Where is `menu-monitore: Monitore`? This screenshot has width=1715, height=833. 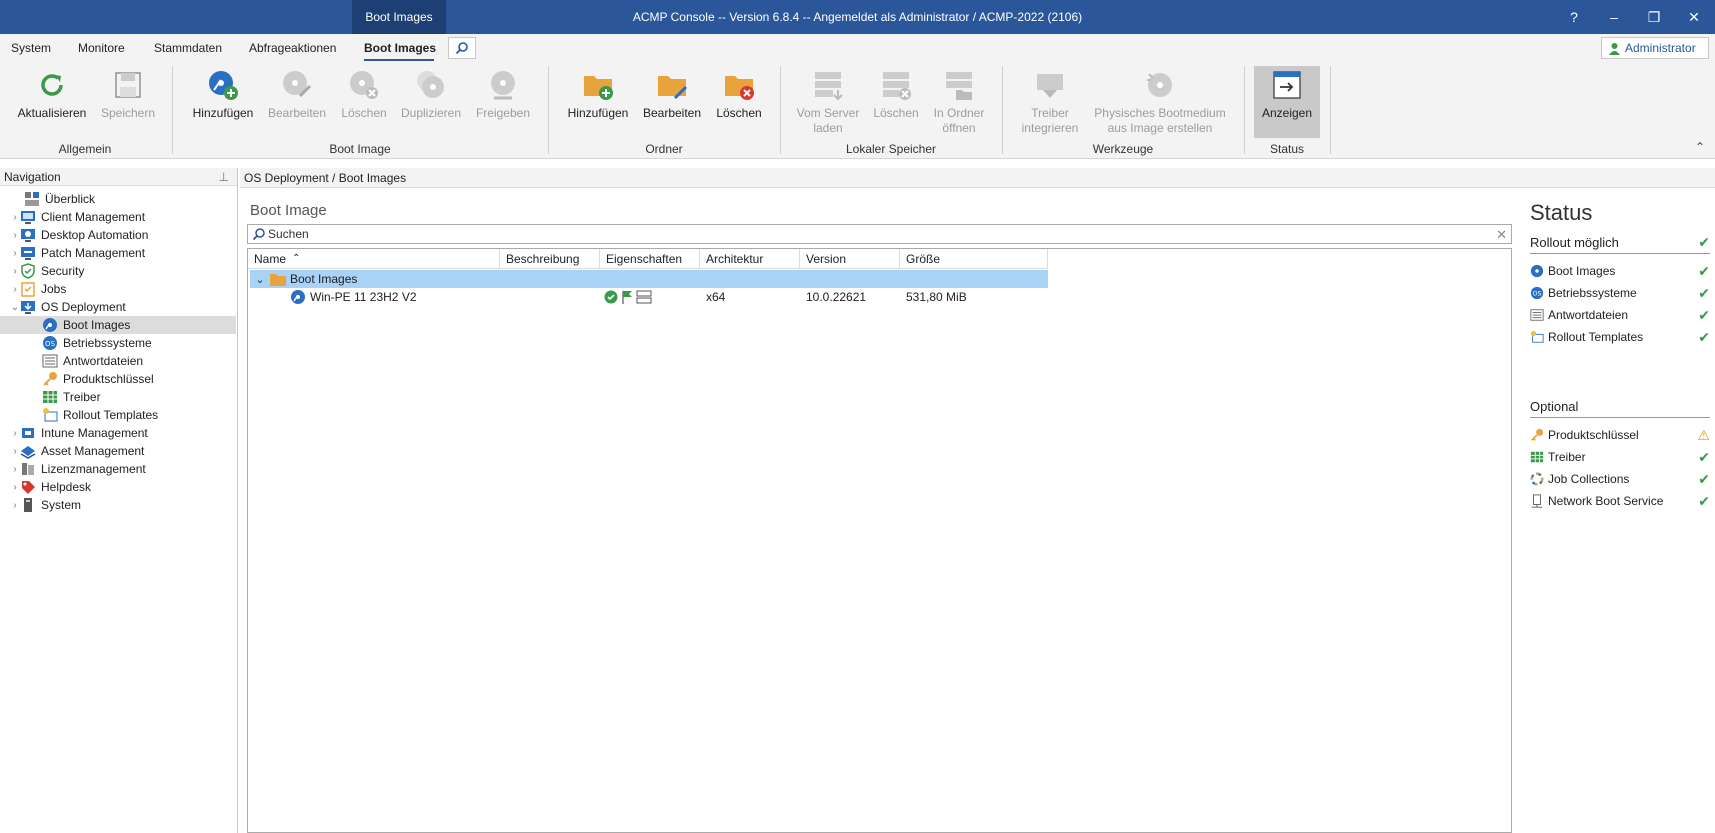 menu-monitore: Monitore is located at coordinates (101, 48).